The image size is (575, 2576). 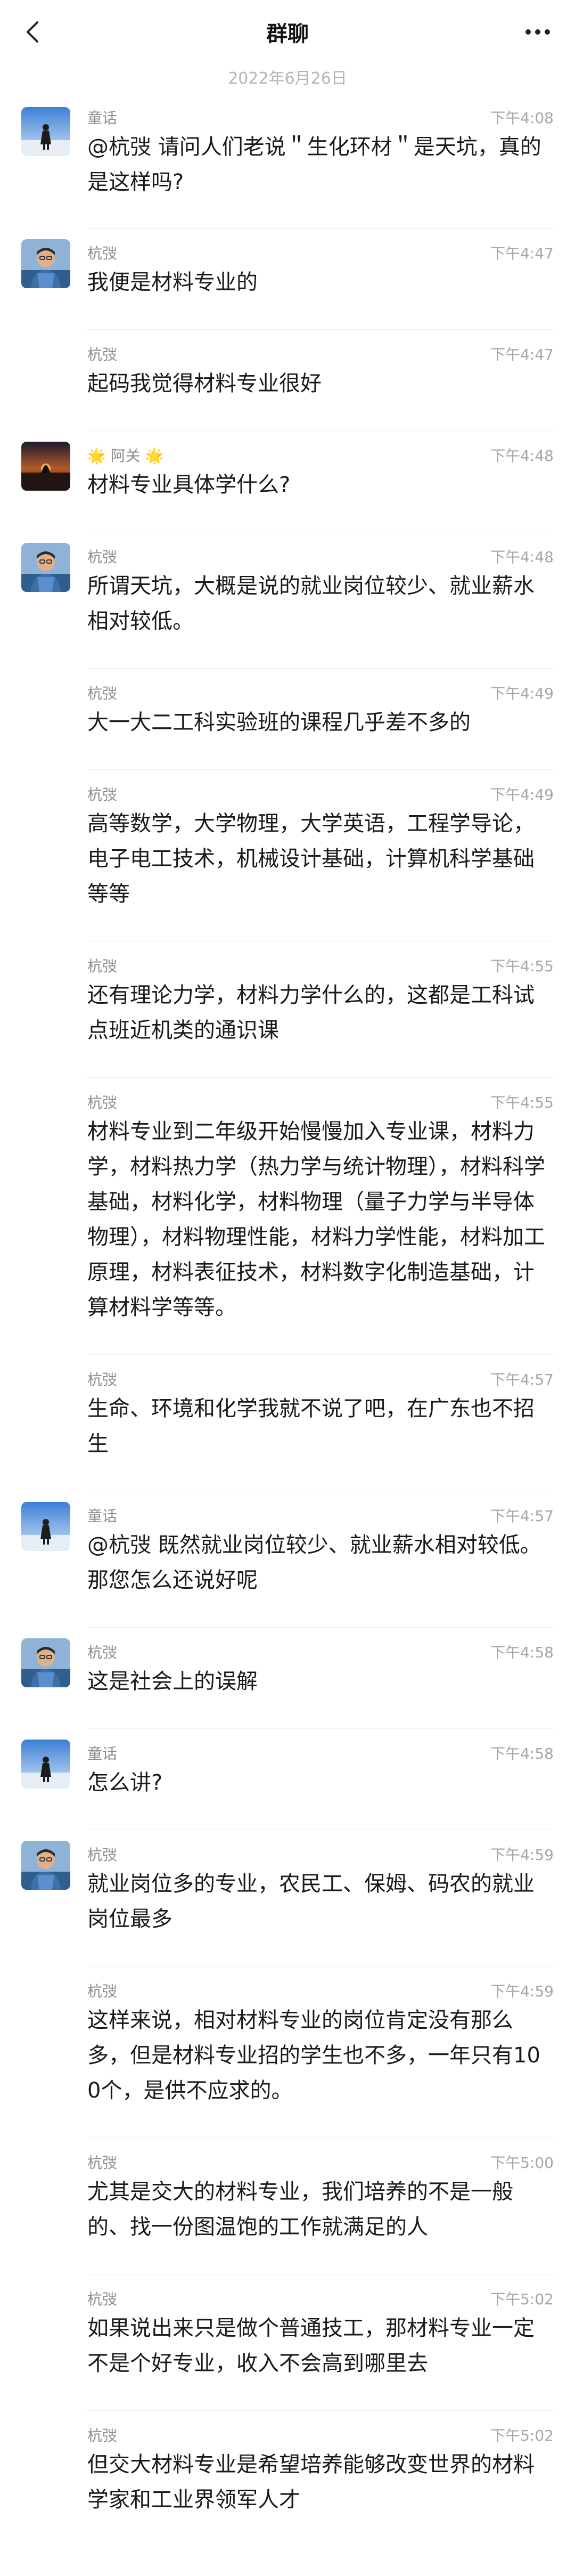 What do you see at coordinates (287, 1678) in the screenshot?
I see `message-item: 杭弢 下午4:58 这是社会上的误解` at bounding box center [287, 1678].